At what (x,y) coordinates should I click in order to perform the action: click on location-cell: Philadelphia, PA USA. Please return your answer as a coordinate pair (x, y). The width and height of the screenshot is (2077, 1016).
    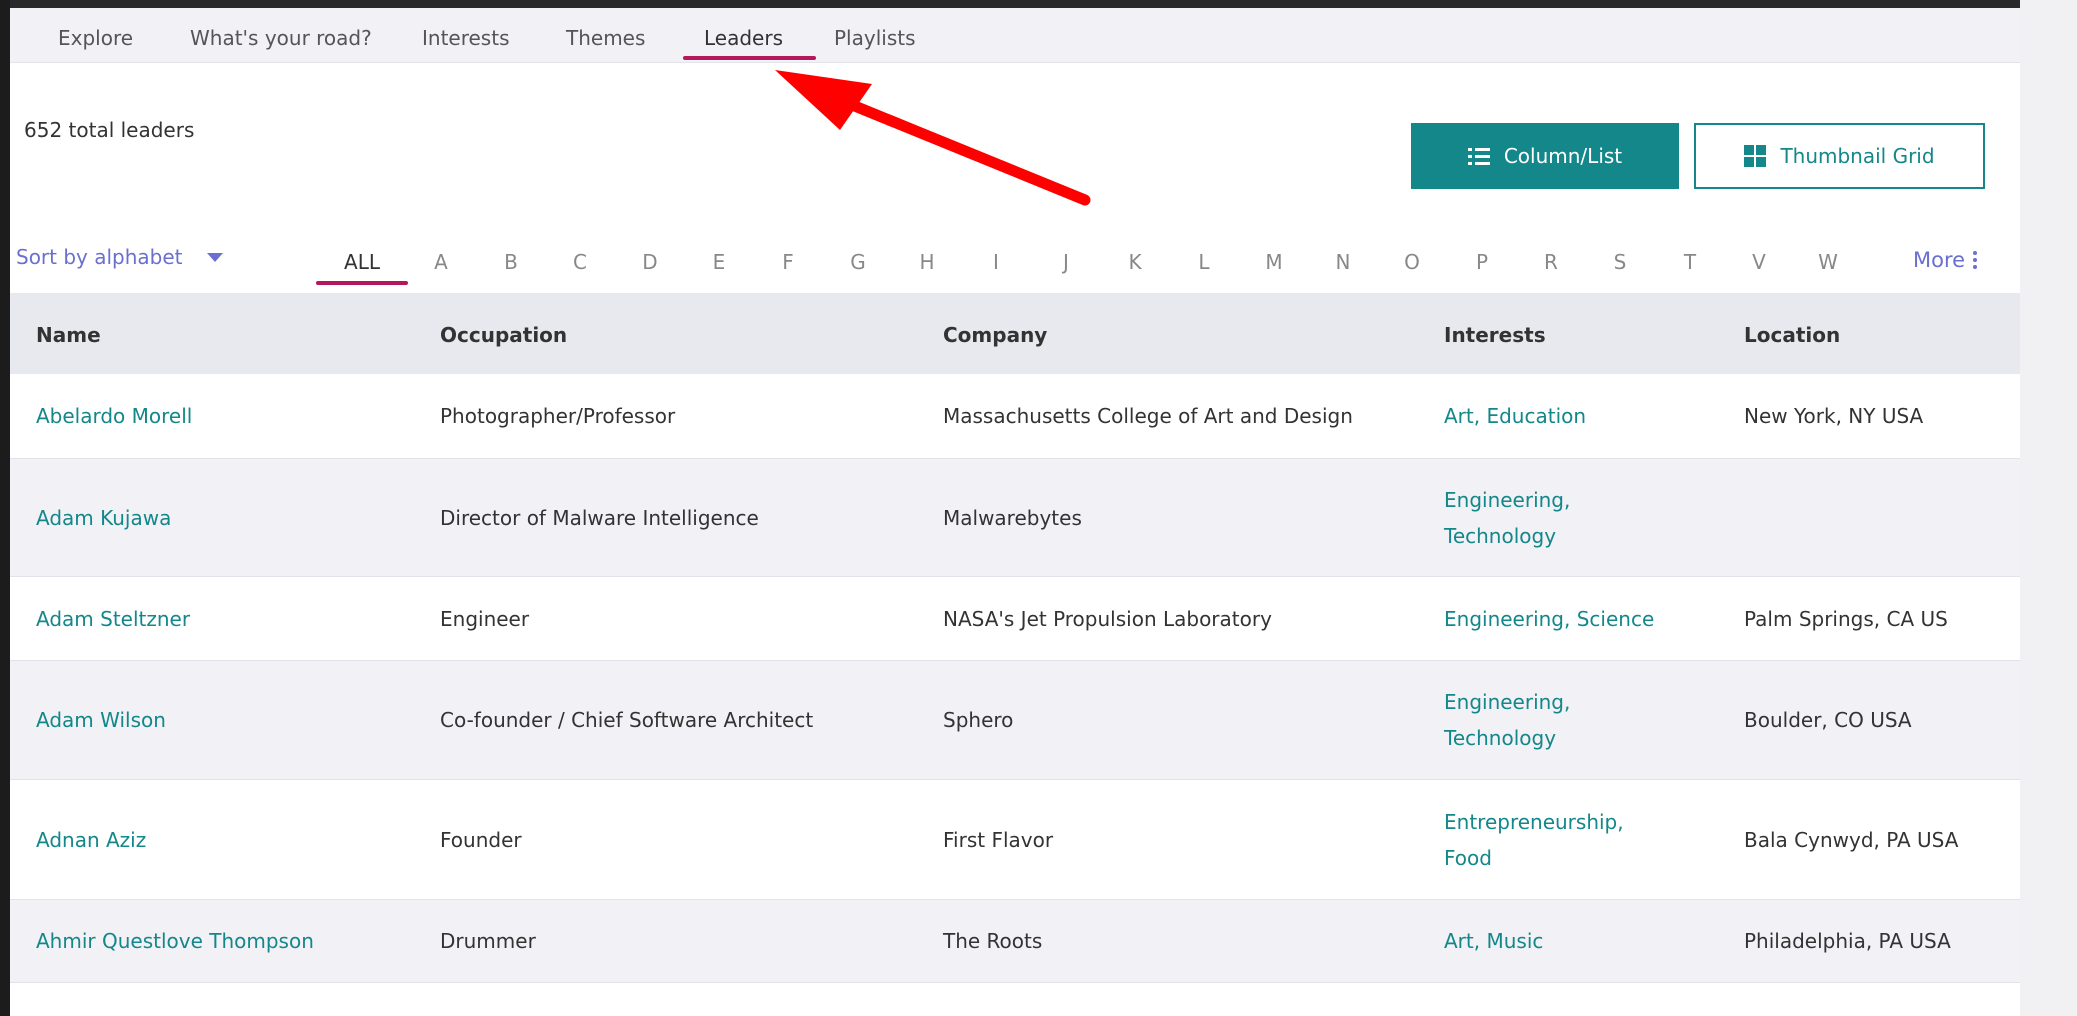
    Looking at the image, I should click on (1847, 941).